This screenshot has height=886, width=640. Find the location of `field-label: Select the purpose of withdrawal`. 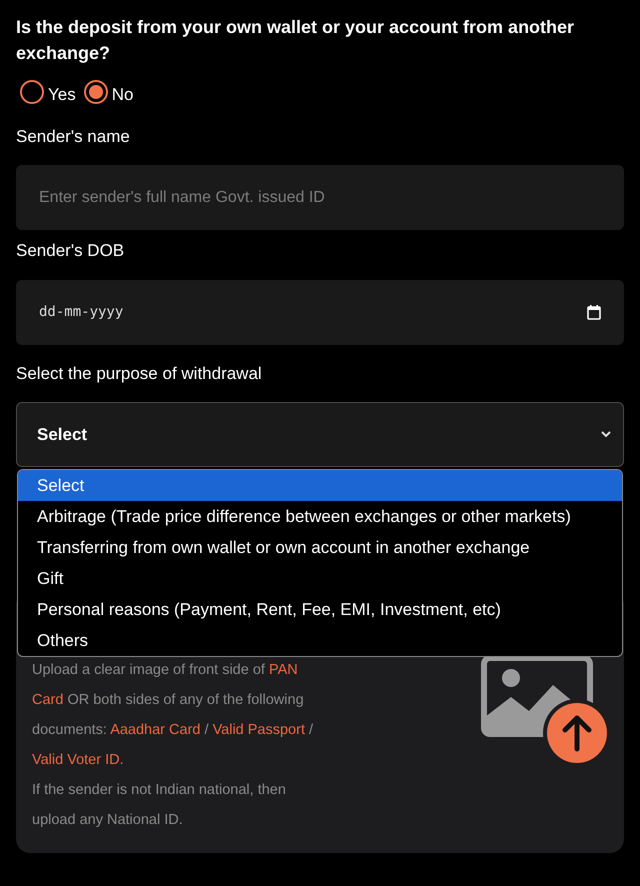

field-label: Select the purpose of withdrawal is located at coordinates (139, 373).